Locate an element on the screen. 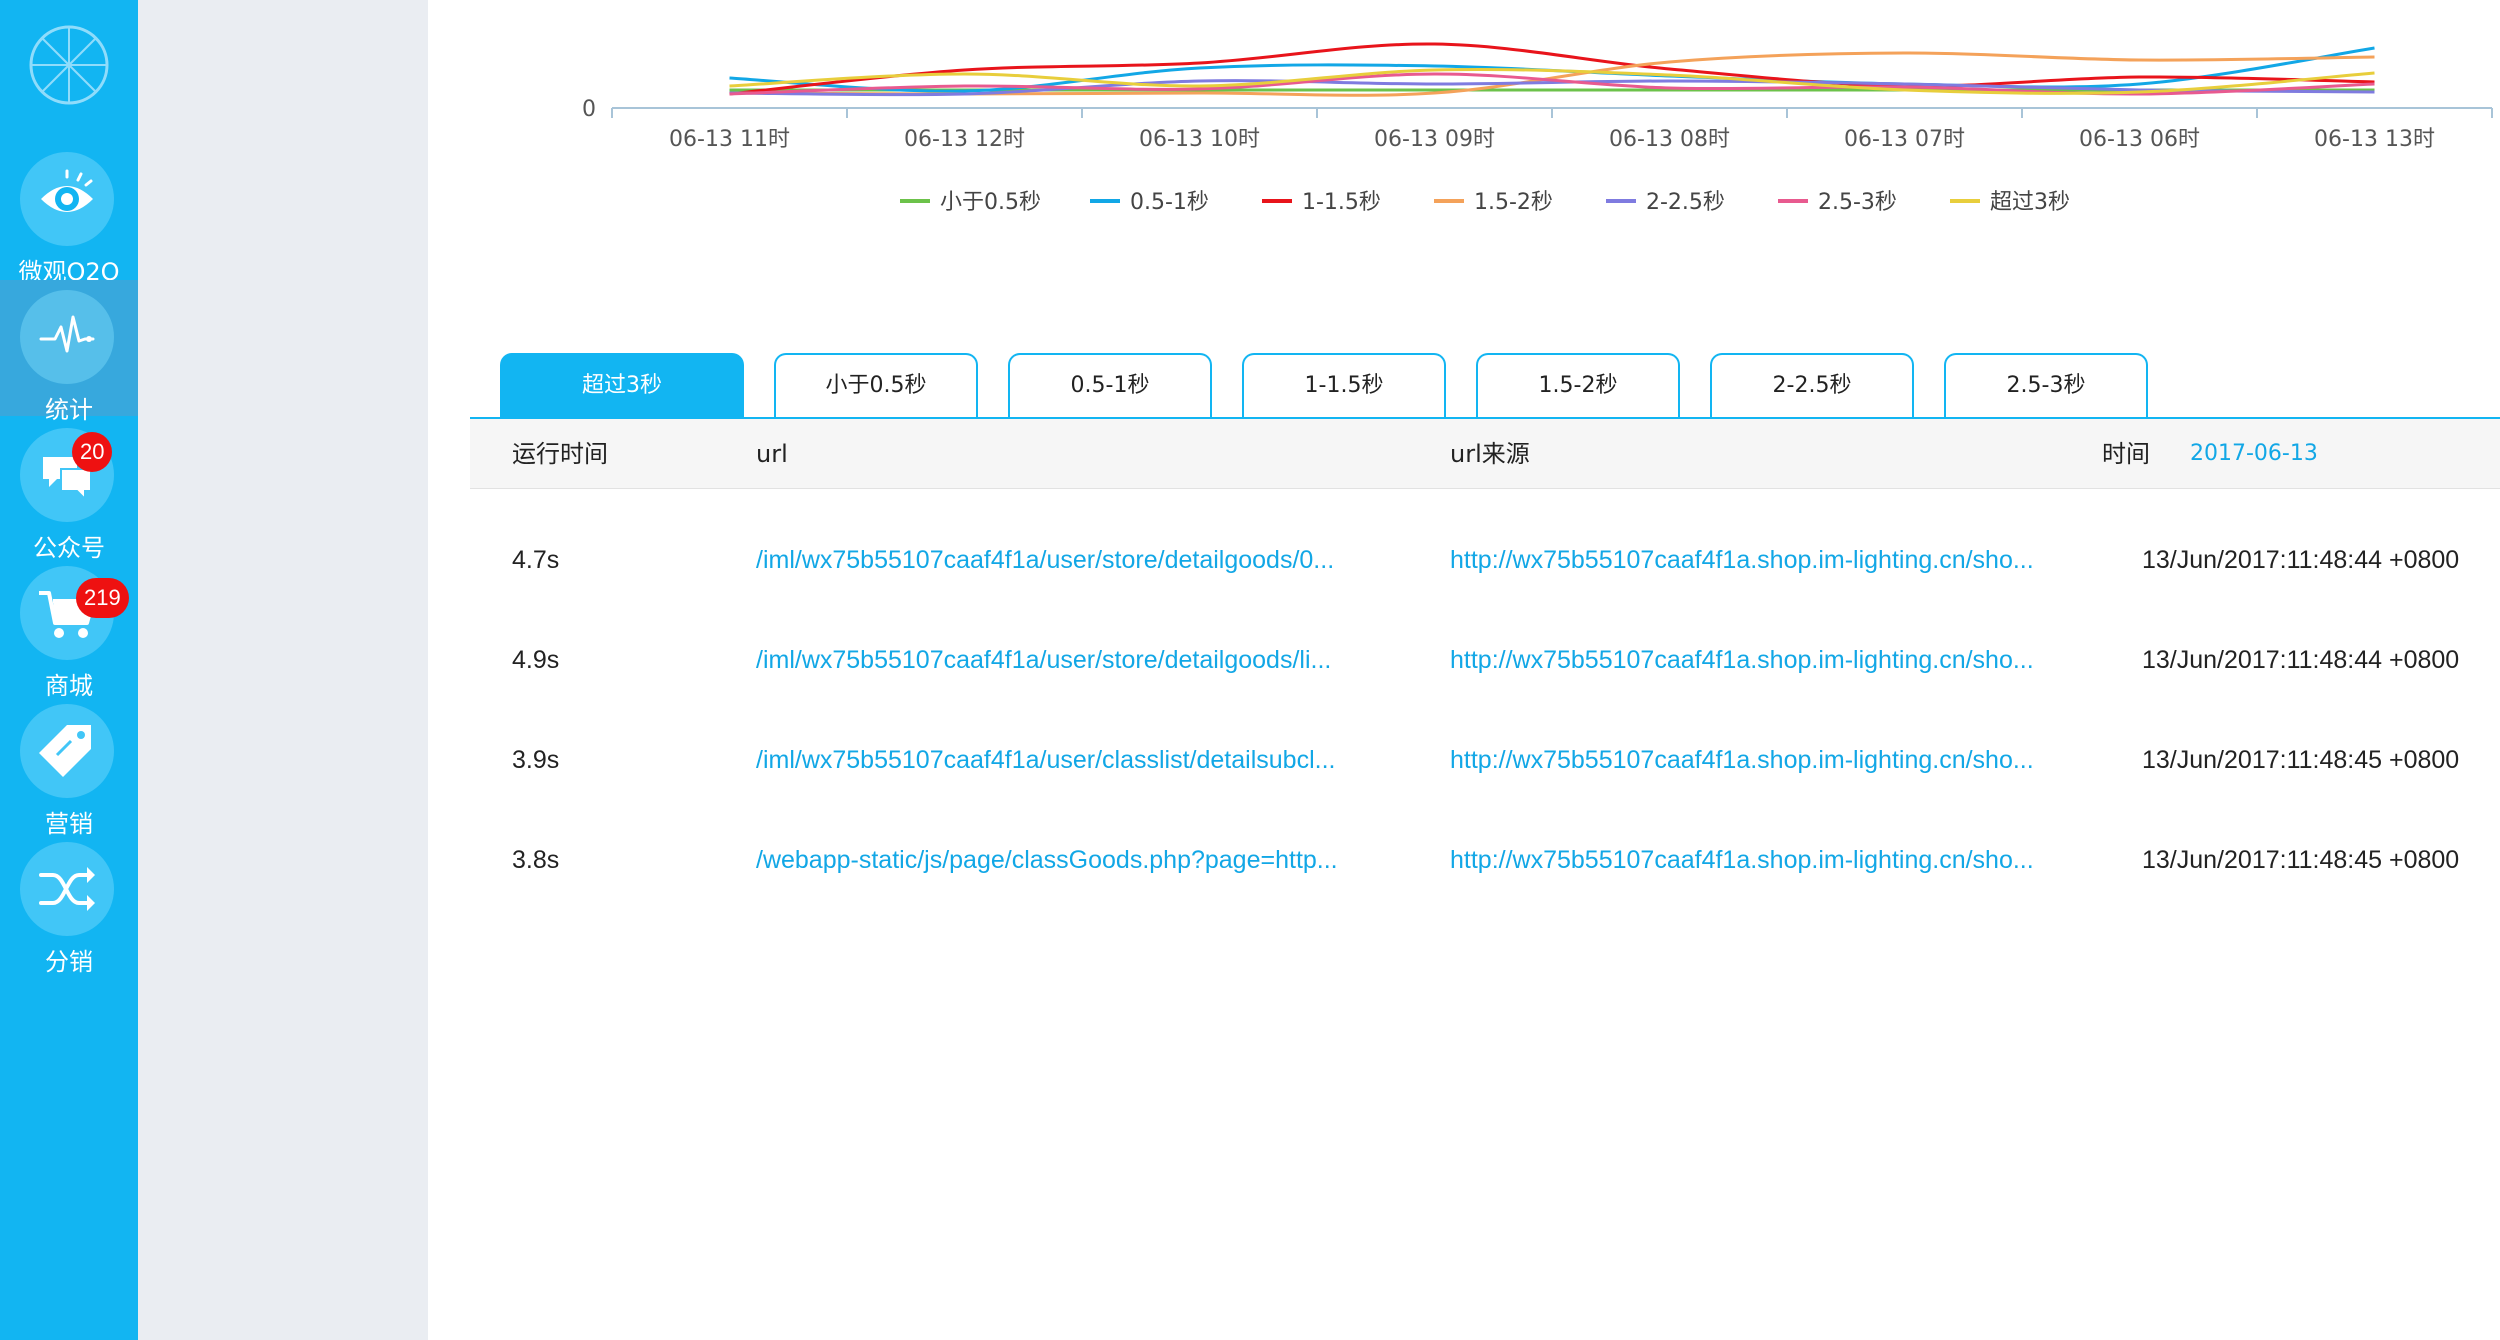 Image resolution: width=2500 pixels, height=1340 pixels. x-tick-label: 06-13 08时 is located at coordinates (1669, 139).